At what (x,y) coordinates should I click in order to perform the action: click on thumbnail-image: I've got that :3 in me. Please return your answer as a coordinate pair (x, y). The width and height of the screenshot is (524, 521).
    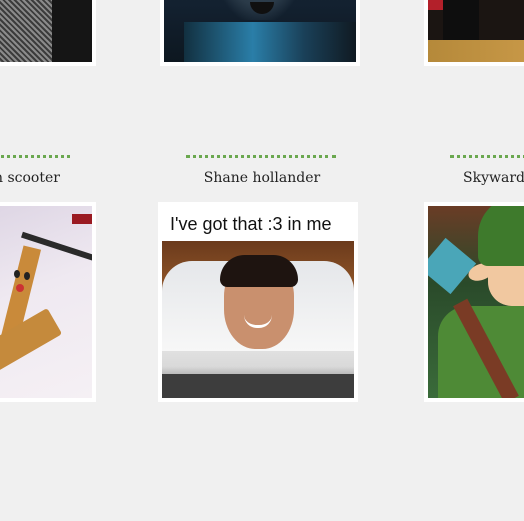
    Looking at the image, I should click on (258, 302).